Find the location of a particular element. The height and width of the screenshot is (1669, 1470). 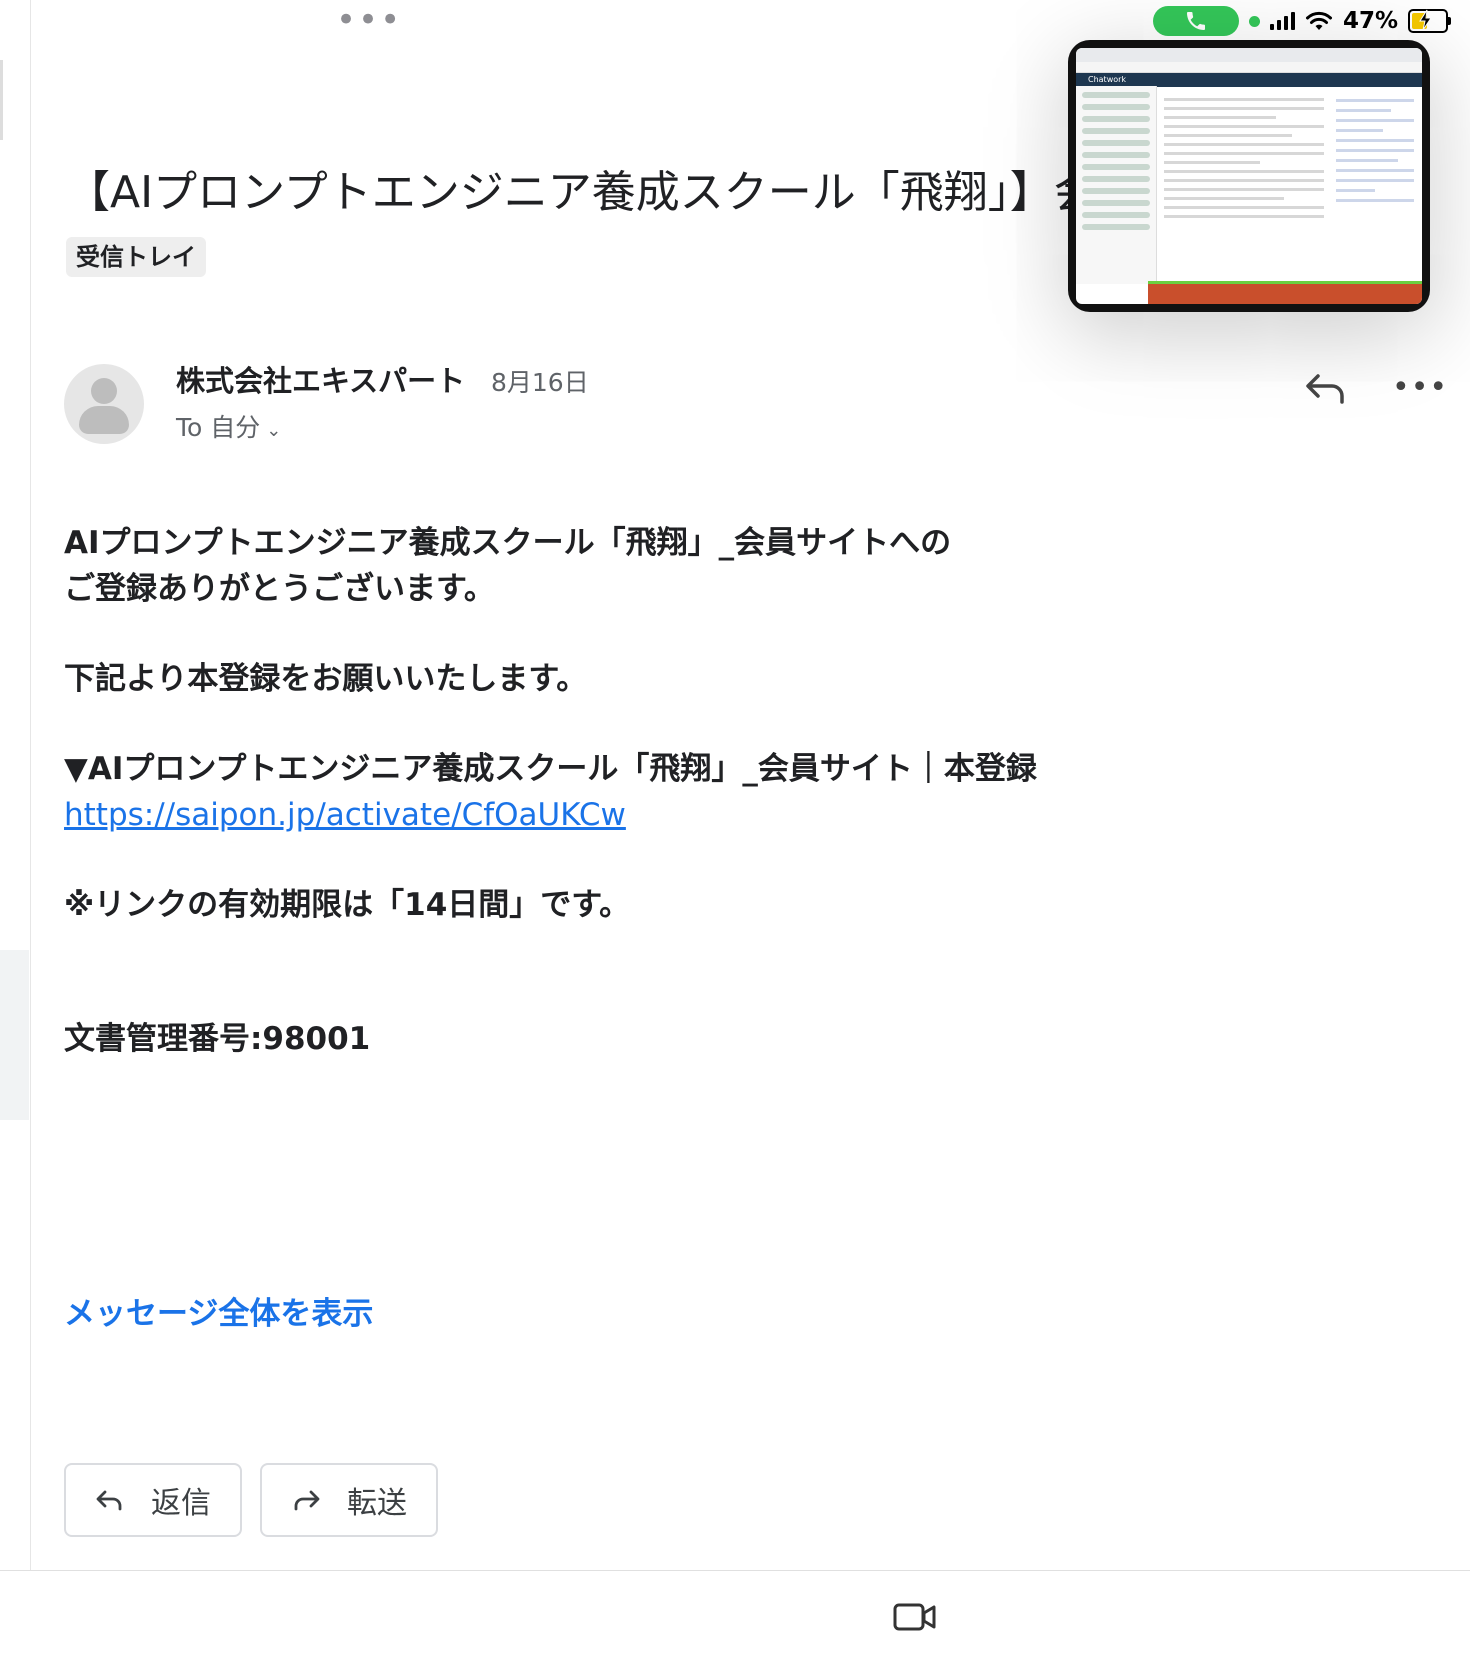

rail-tab is located at coordinates (14, 1035).